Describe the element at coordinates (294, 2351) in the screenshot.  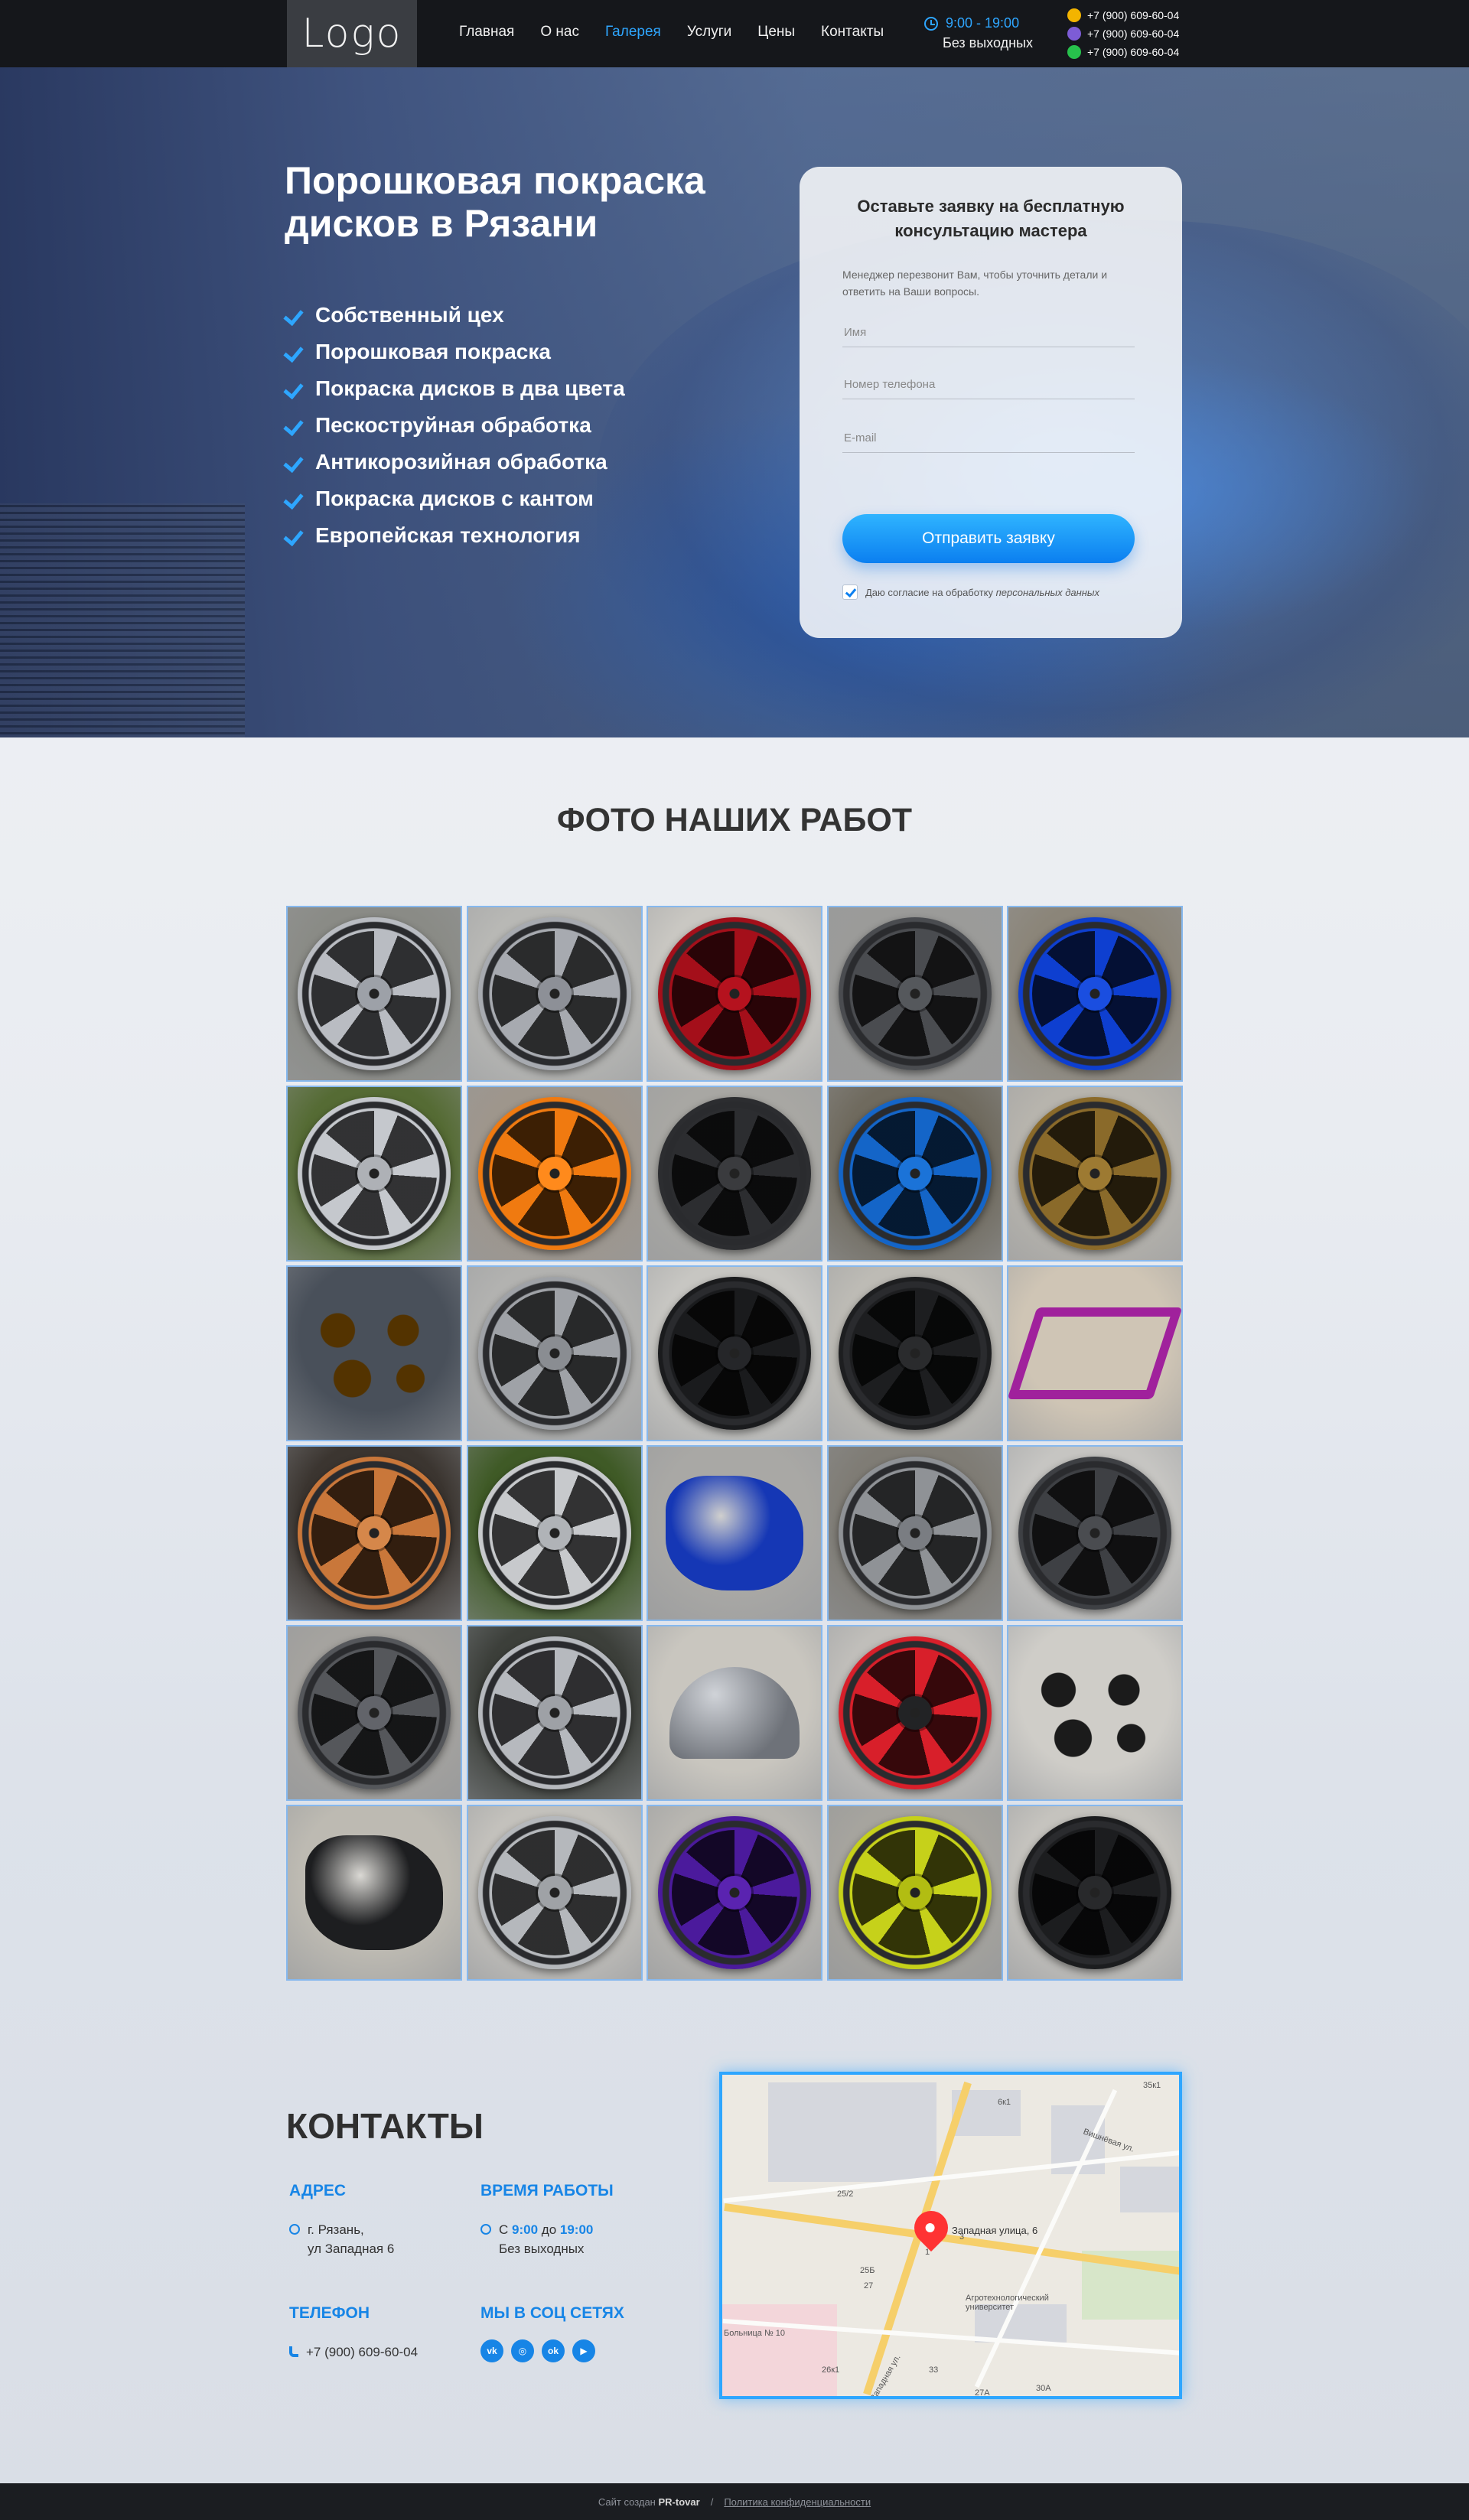
I see `phone-icon` at that location.